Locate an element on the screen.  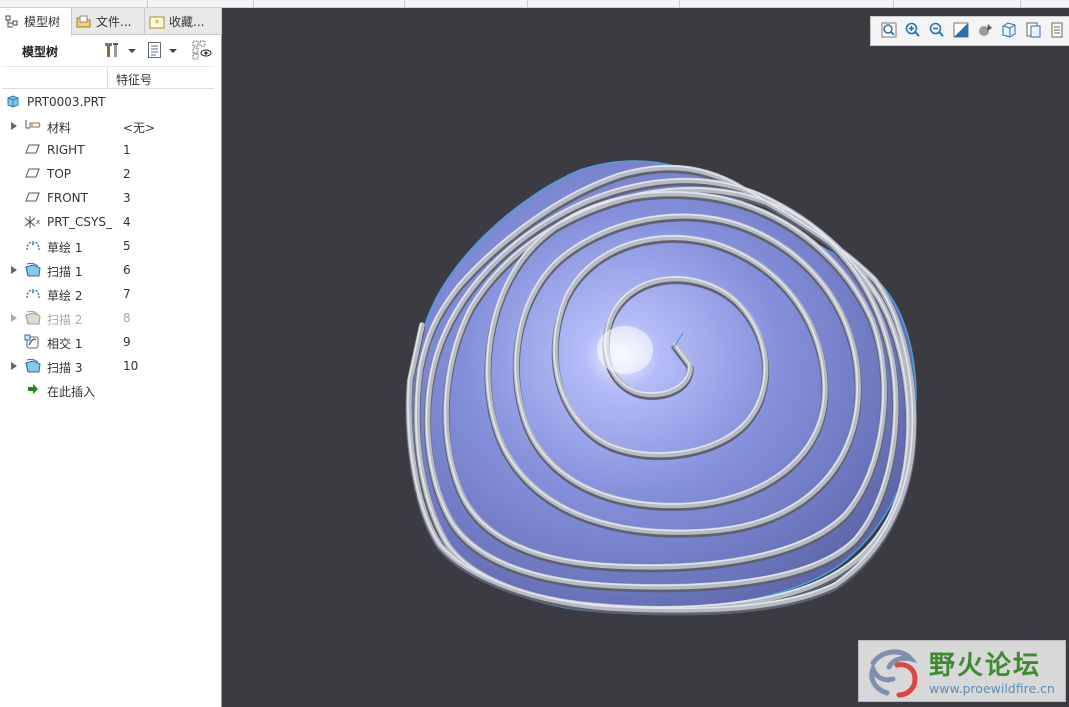
more-button is located at coordinates (1057, 31).